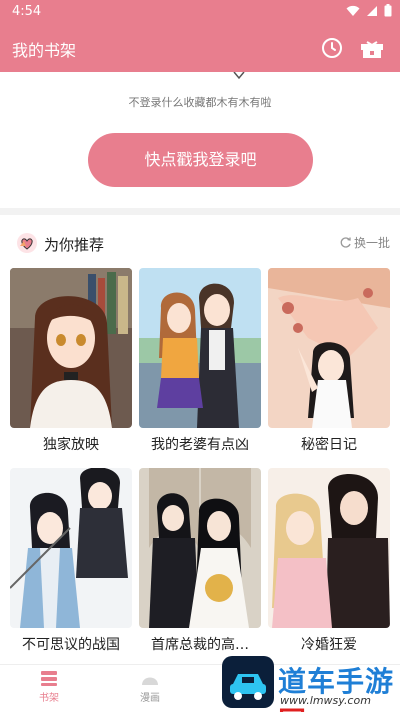 The image size is (400, 712). What do you see at coordinates (371, 243) in the screenshot?
I see `refresh-label: 换一批` at bounding box center [371, 243].